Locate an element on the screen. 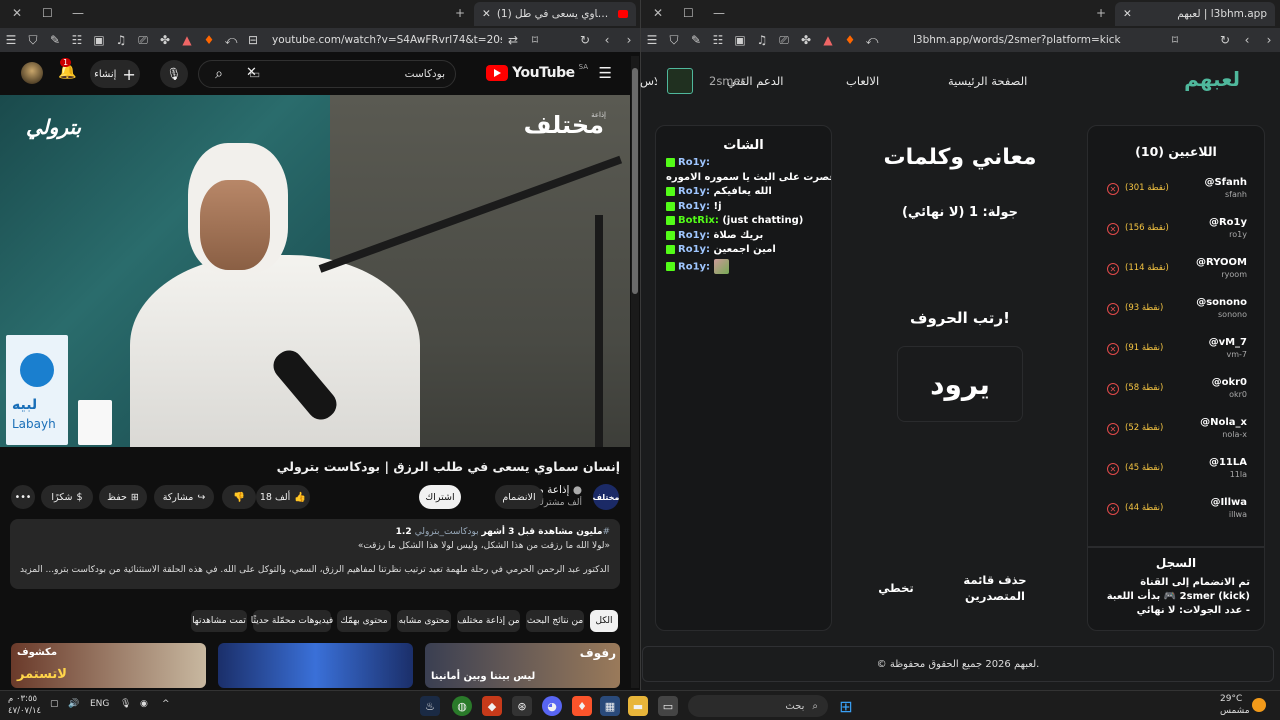 This screenshot has height=720, width=1280. taskbar-search: بحث ⌕ is located at coordinates (758, 706).